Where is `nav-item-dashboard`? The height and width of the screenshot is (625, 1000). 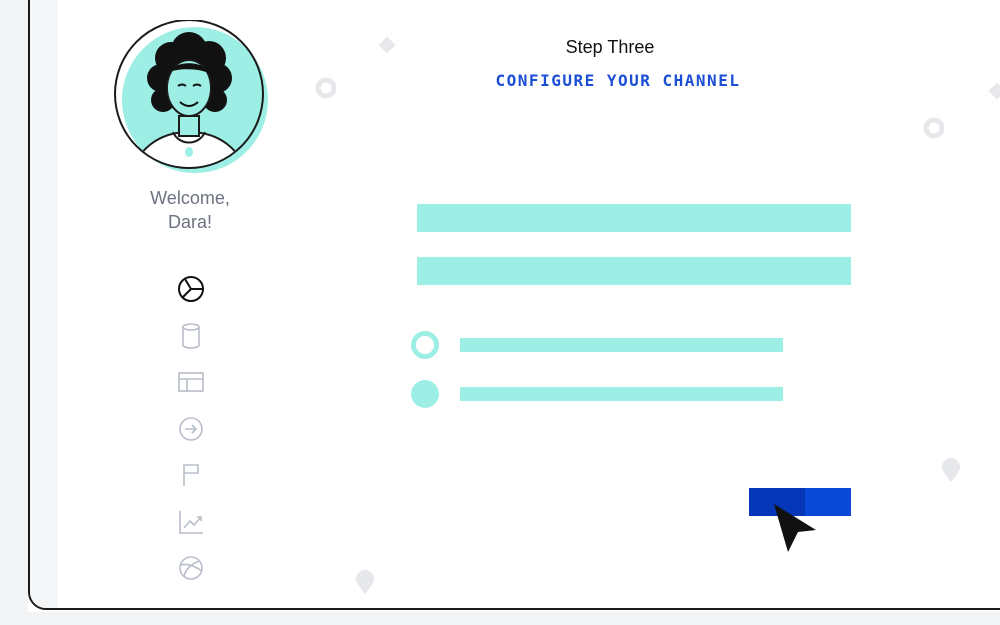
nav-item-dashboard is located at coordinates (191, 289).